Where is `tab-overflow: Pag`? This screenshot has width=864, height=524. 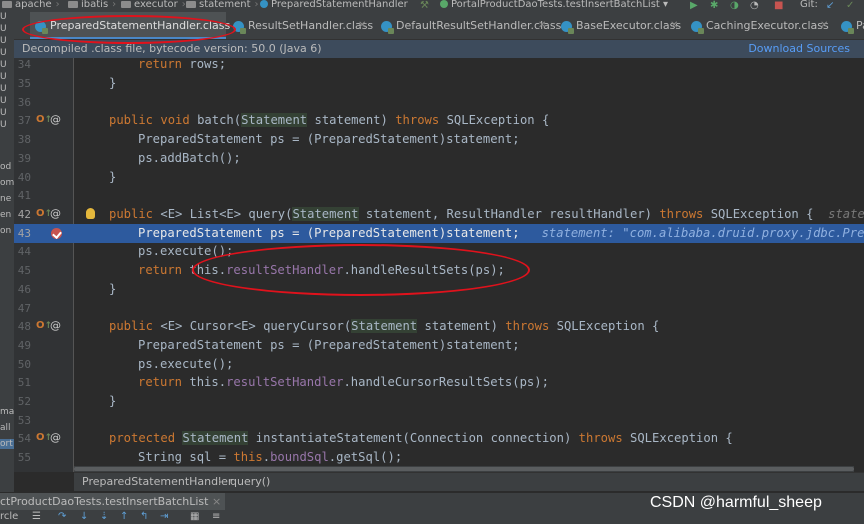 tab-overflow: Pag is located at coordinates (850, 25).